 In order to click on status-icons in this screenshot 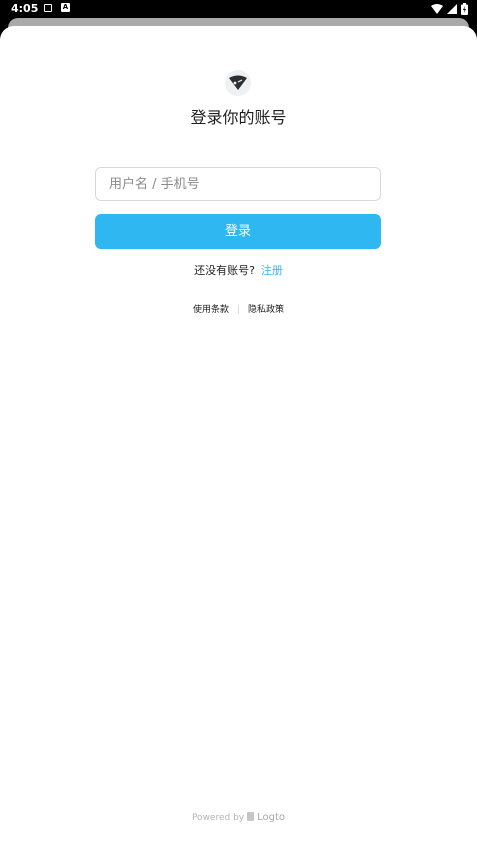, I will do `click(449, 9)`.